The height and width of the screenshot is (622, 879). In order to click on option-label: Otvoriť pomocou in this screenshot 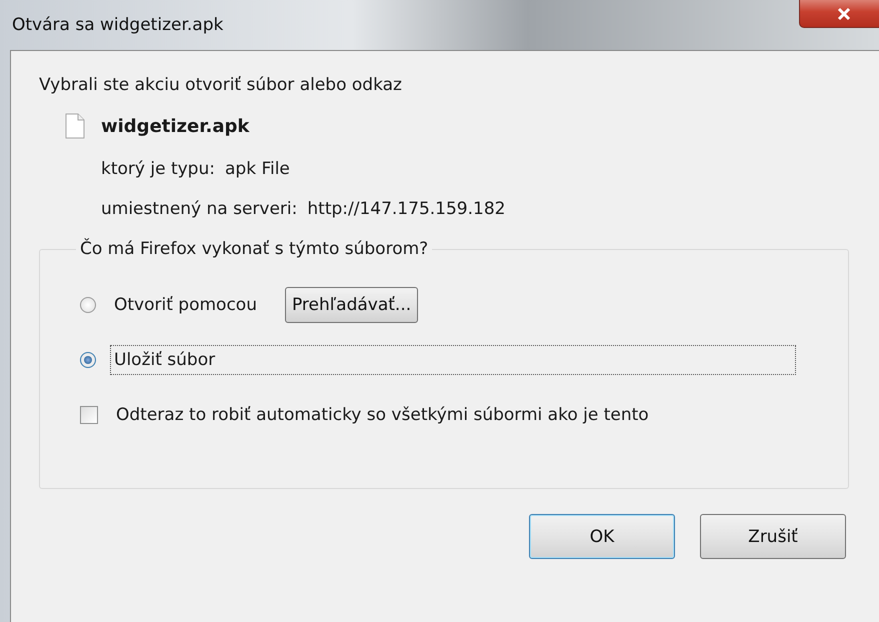, I will do `click(185, 305)`.